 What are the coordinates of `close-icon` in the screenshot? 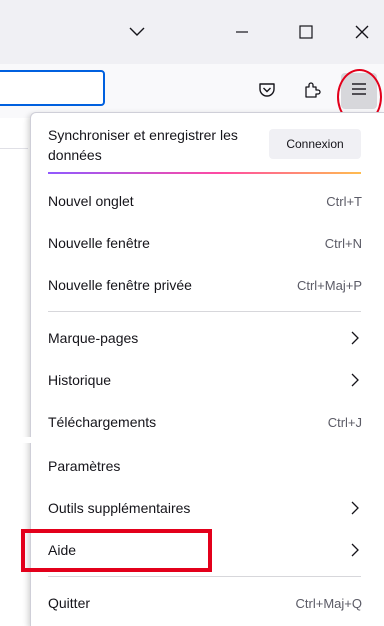 It's located at (362, 32).